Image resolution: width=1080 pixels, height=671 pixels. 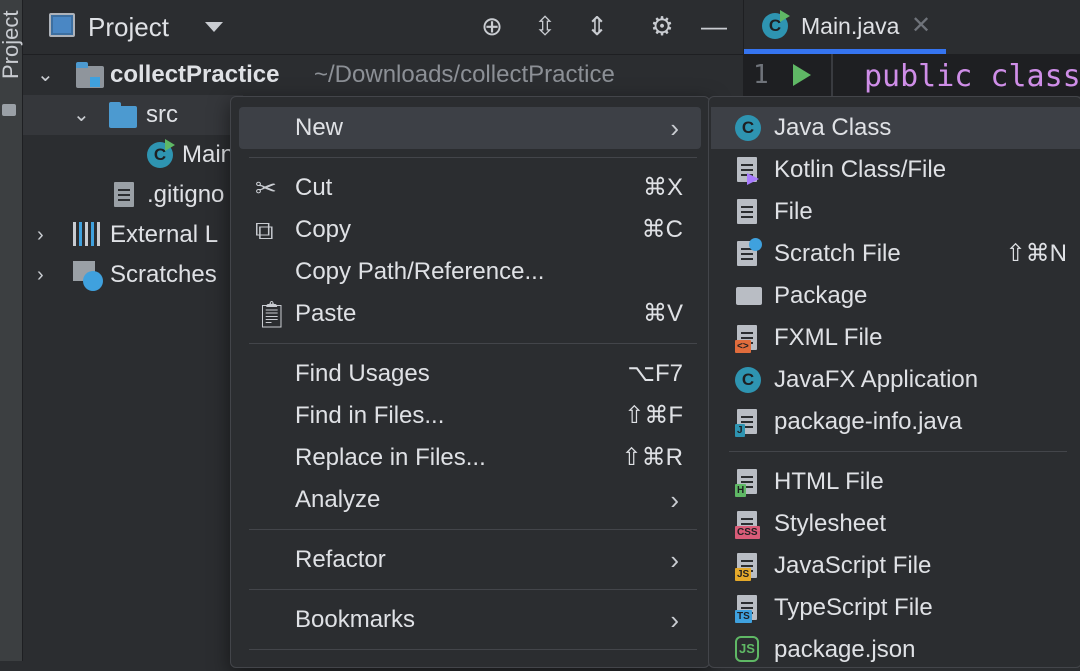 I want to click on menu-item-analyze: Analyze ›, so click(x=470, y=500).